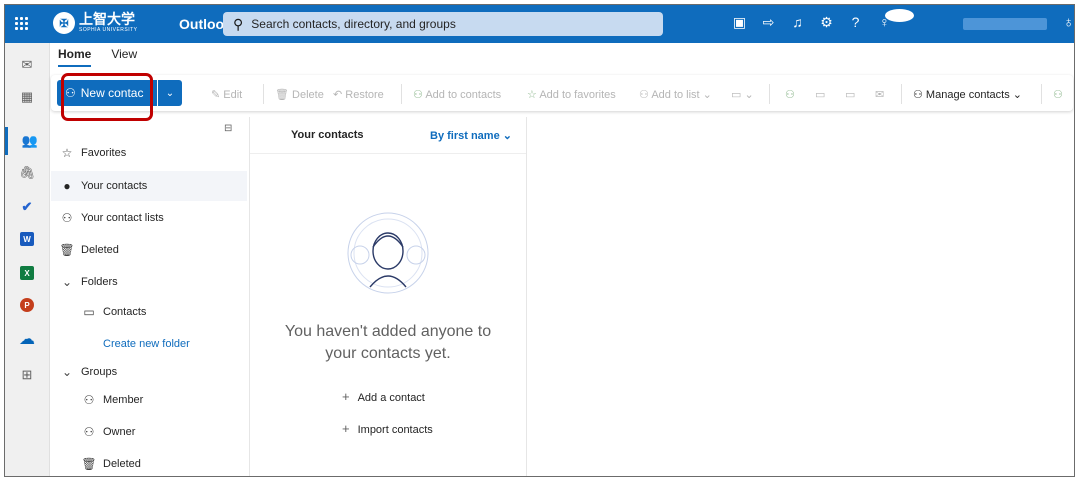 Image resolution: width=1079 pixels, height=481 pixels. What do you see at coordinates (89, 432) in the screenshot?
I see `group-owner-icon: ⚇` at bounding box center [89, 432].